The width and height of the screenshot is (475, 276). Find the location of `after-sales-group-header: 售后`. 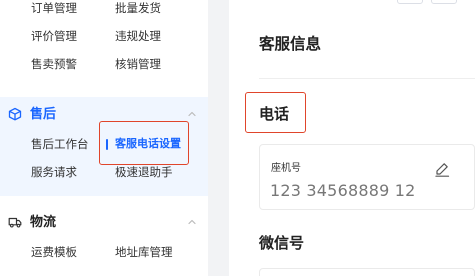

after-sales-group-header: 售后 is located at coordinates (104, 115).